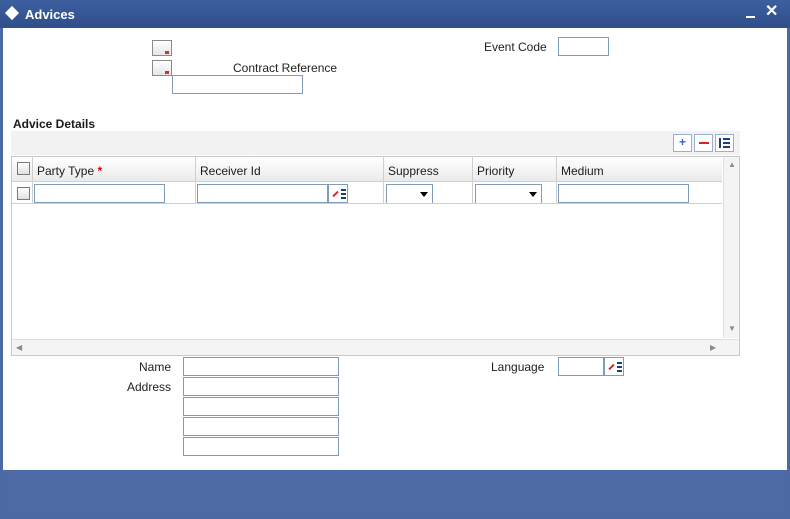 Image resolution: width=790 pixels, height=519 pixels. What do you see at coordinates (614, 366) in the screenshot?
I see `language-lov-icon` at bounding box center [614, 366].